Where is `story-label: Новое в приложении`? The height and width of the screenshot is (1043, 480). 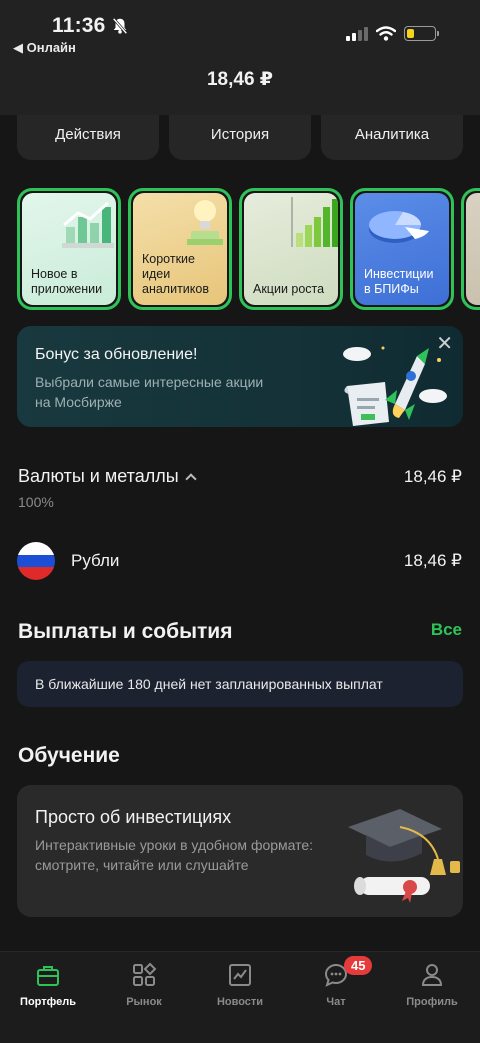 story-label: Новое в приложении is located at coordinates (67, 281).